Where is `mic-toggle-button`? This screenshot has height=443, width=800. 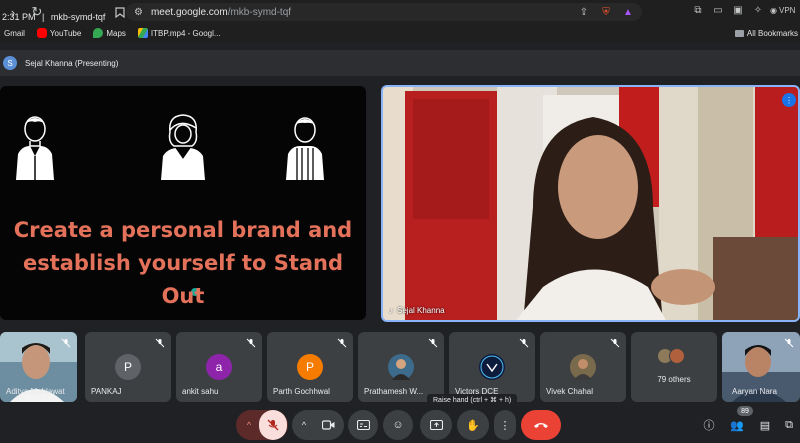
mic-toggle-button is located at coordinates (273, 425).